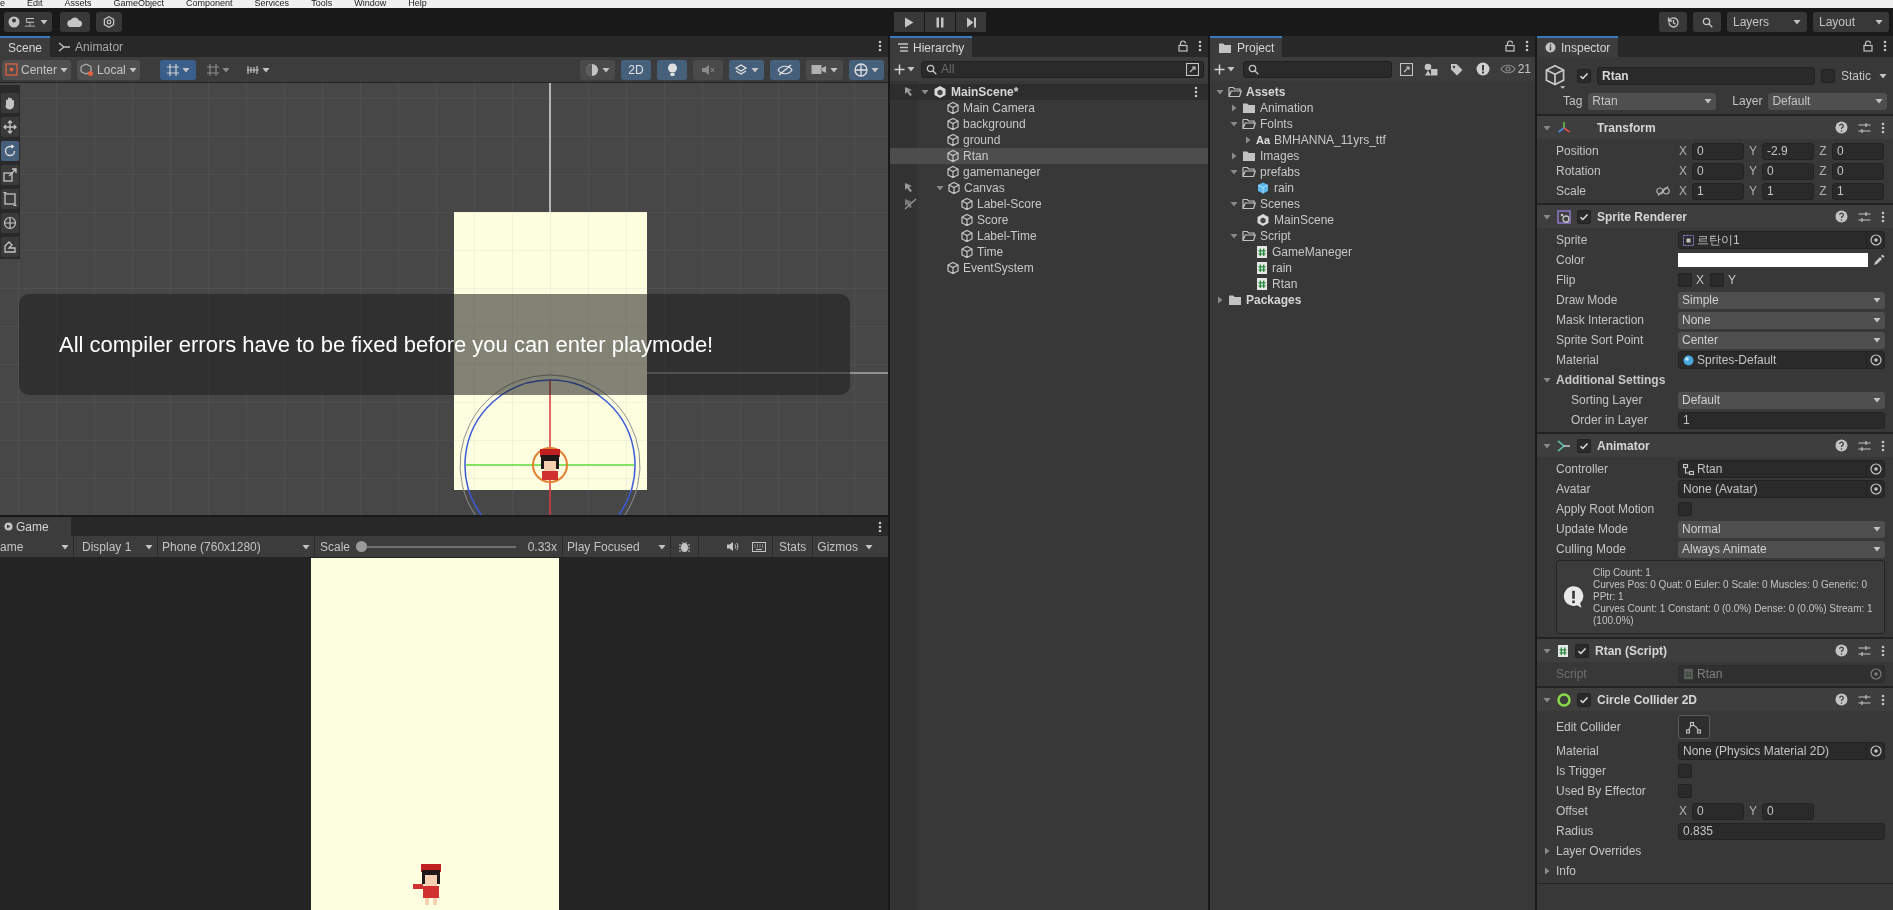  I want to click on hierarchy-item: gamemaneger, so click(1049, 172).